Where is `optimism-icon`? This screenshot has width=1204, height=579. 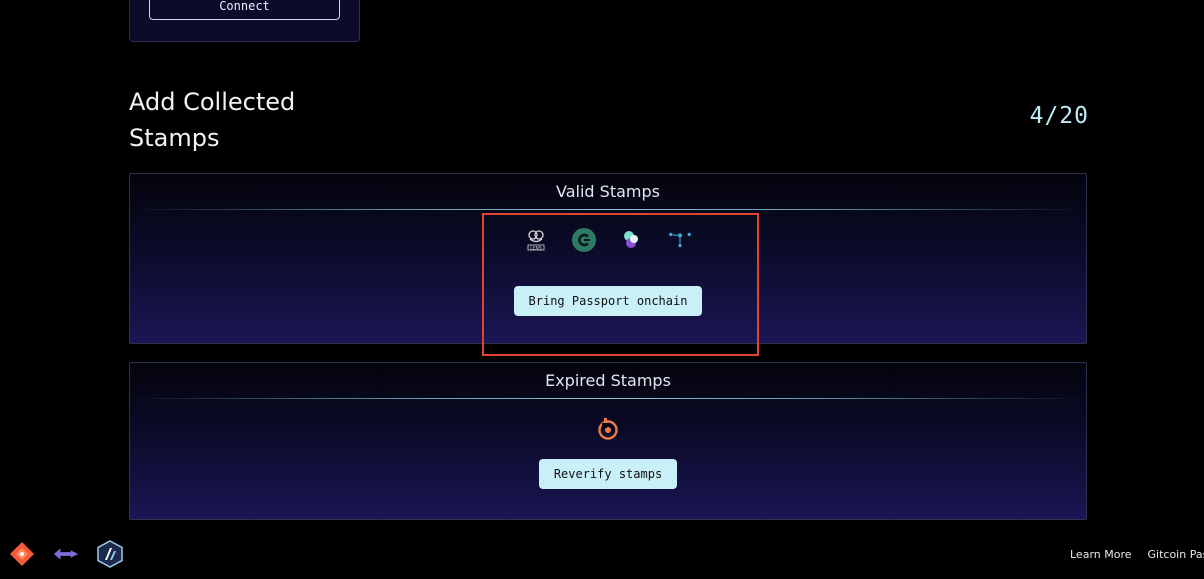
optimism-icon is located at coordinates (66, 554).